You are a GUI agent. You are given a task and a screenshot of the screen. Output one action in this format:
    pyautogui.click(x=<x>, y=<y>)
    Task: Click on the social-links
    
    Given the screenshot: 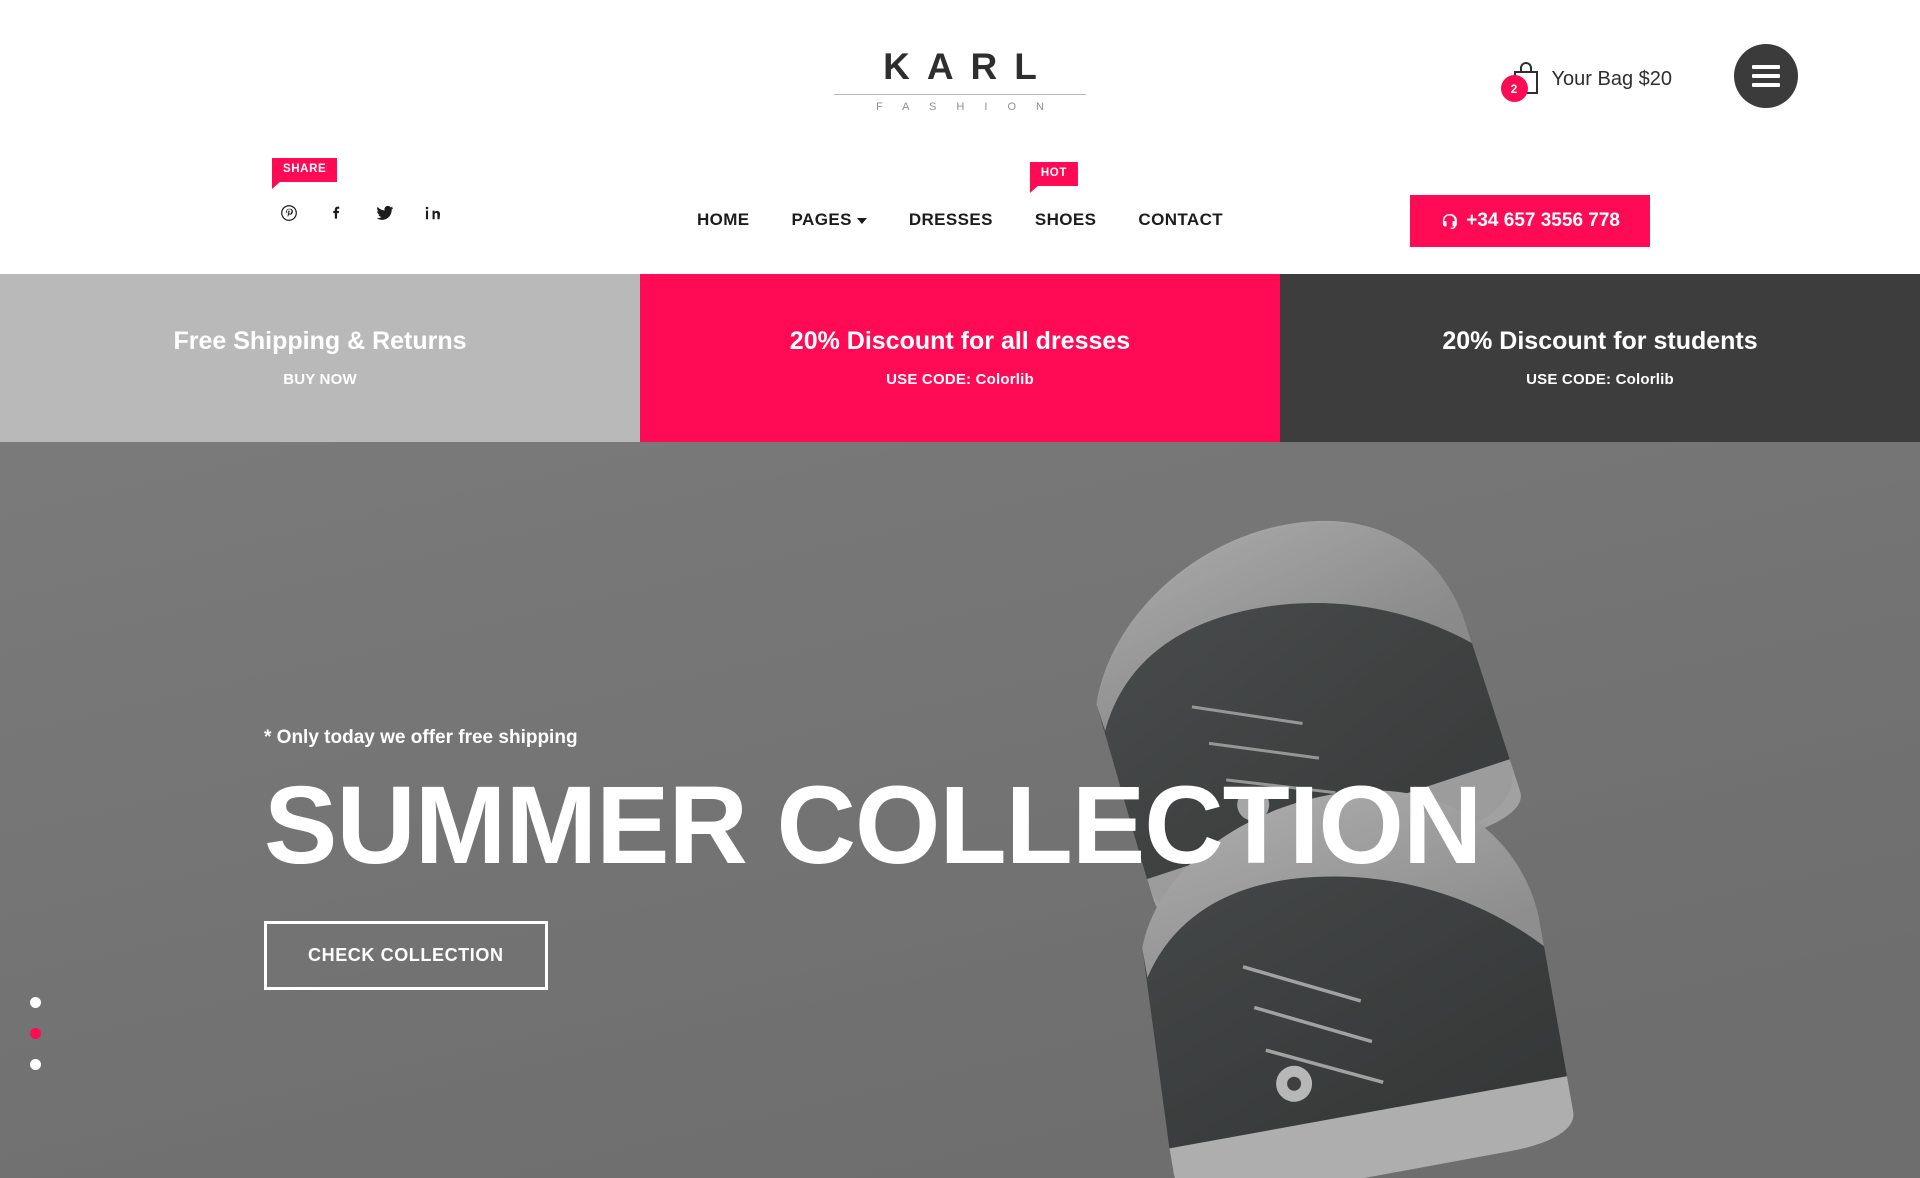 What is the action you would take?
    pyautogui.click(x=358, y=213)
    